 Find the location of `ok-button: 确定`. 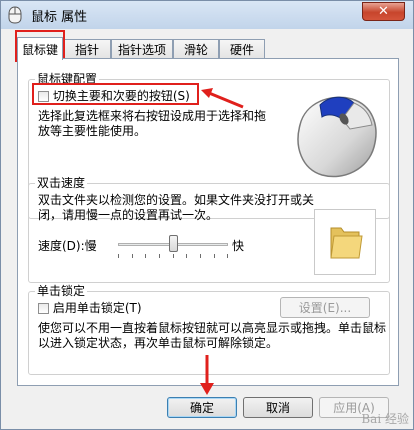

ok-button: 确定 is located at coordinates (202, 407).